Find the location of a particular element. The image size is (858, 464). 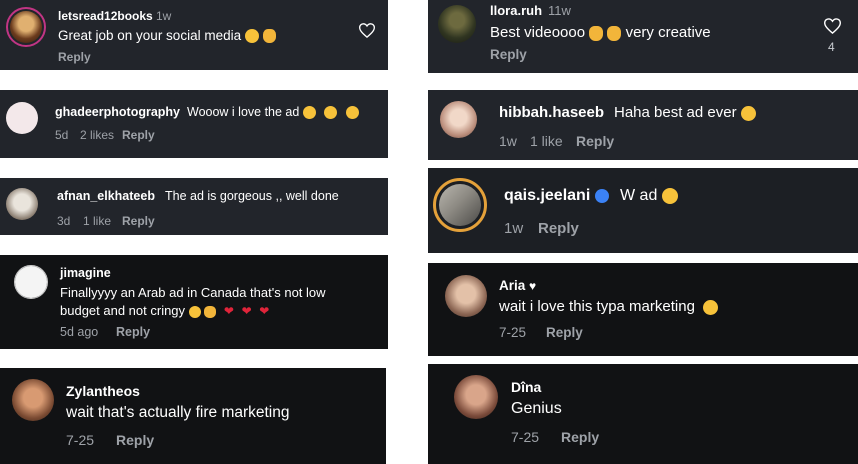

comment-text: The ad is gorgeous ,, well done is located at coordinates (252, 196).